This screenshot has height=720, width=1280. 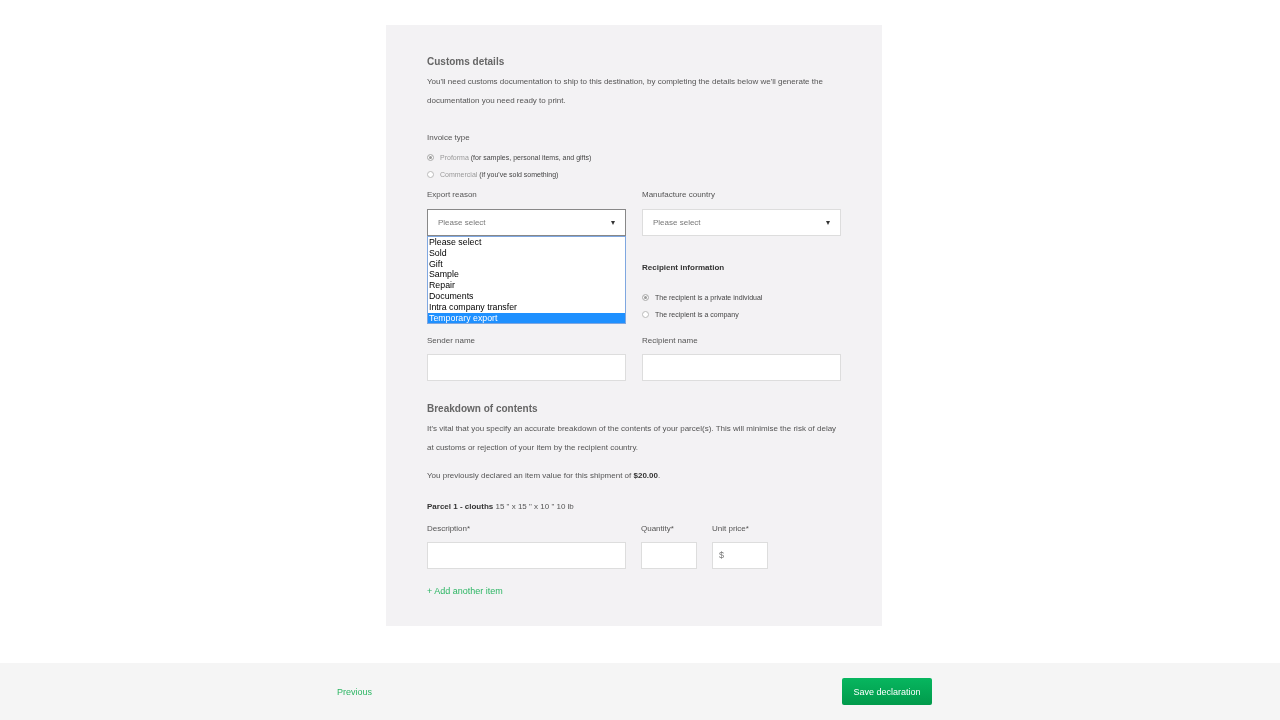 I want to click on dropdown-option: Intra company transfer, so click(x=526, y=307).